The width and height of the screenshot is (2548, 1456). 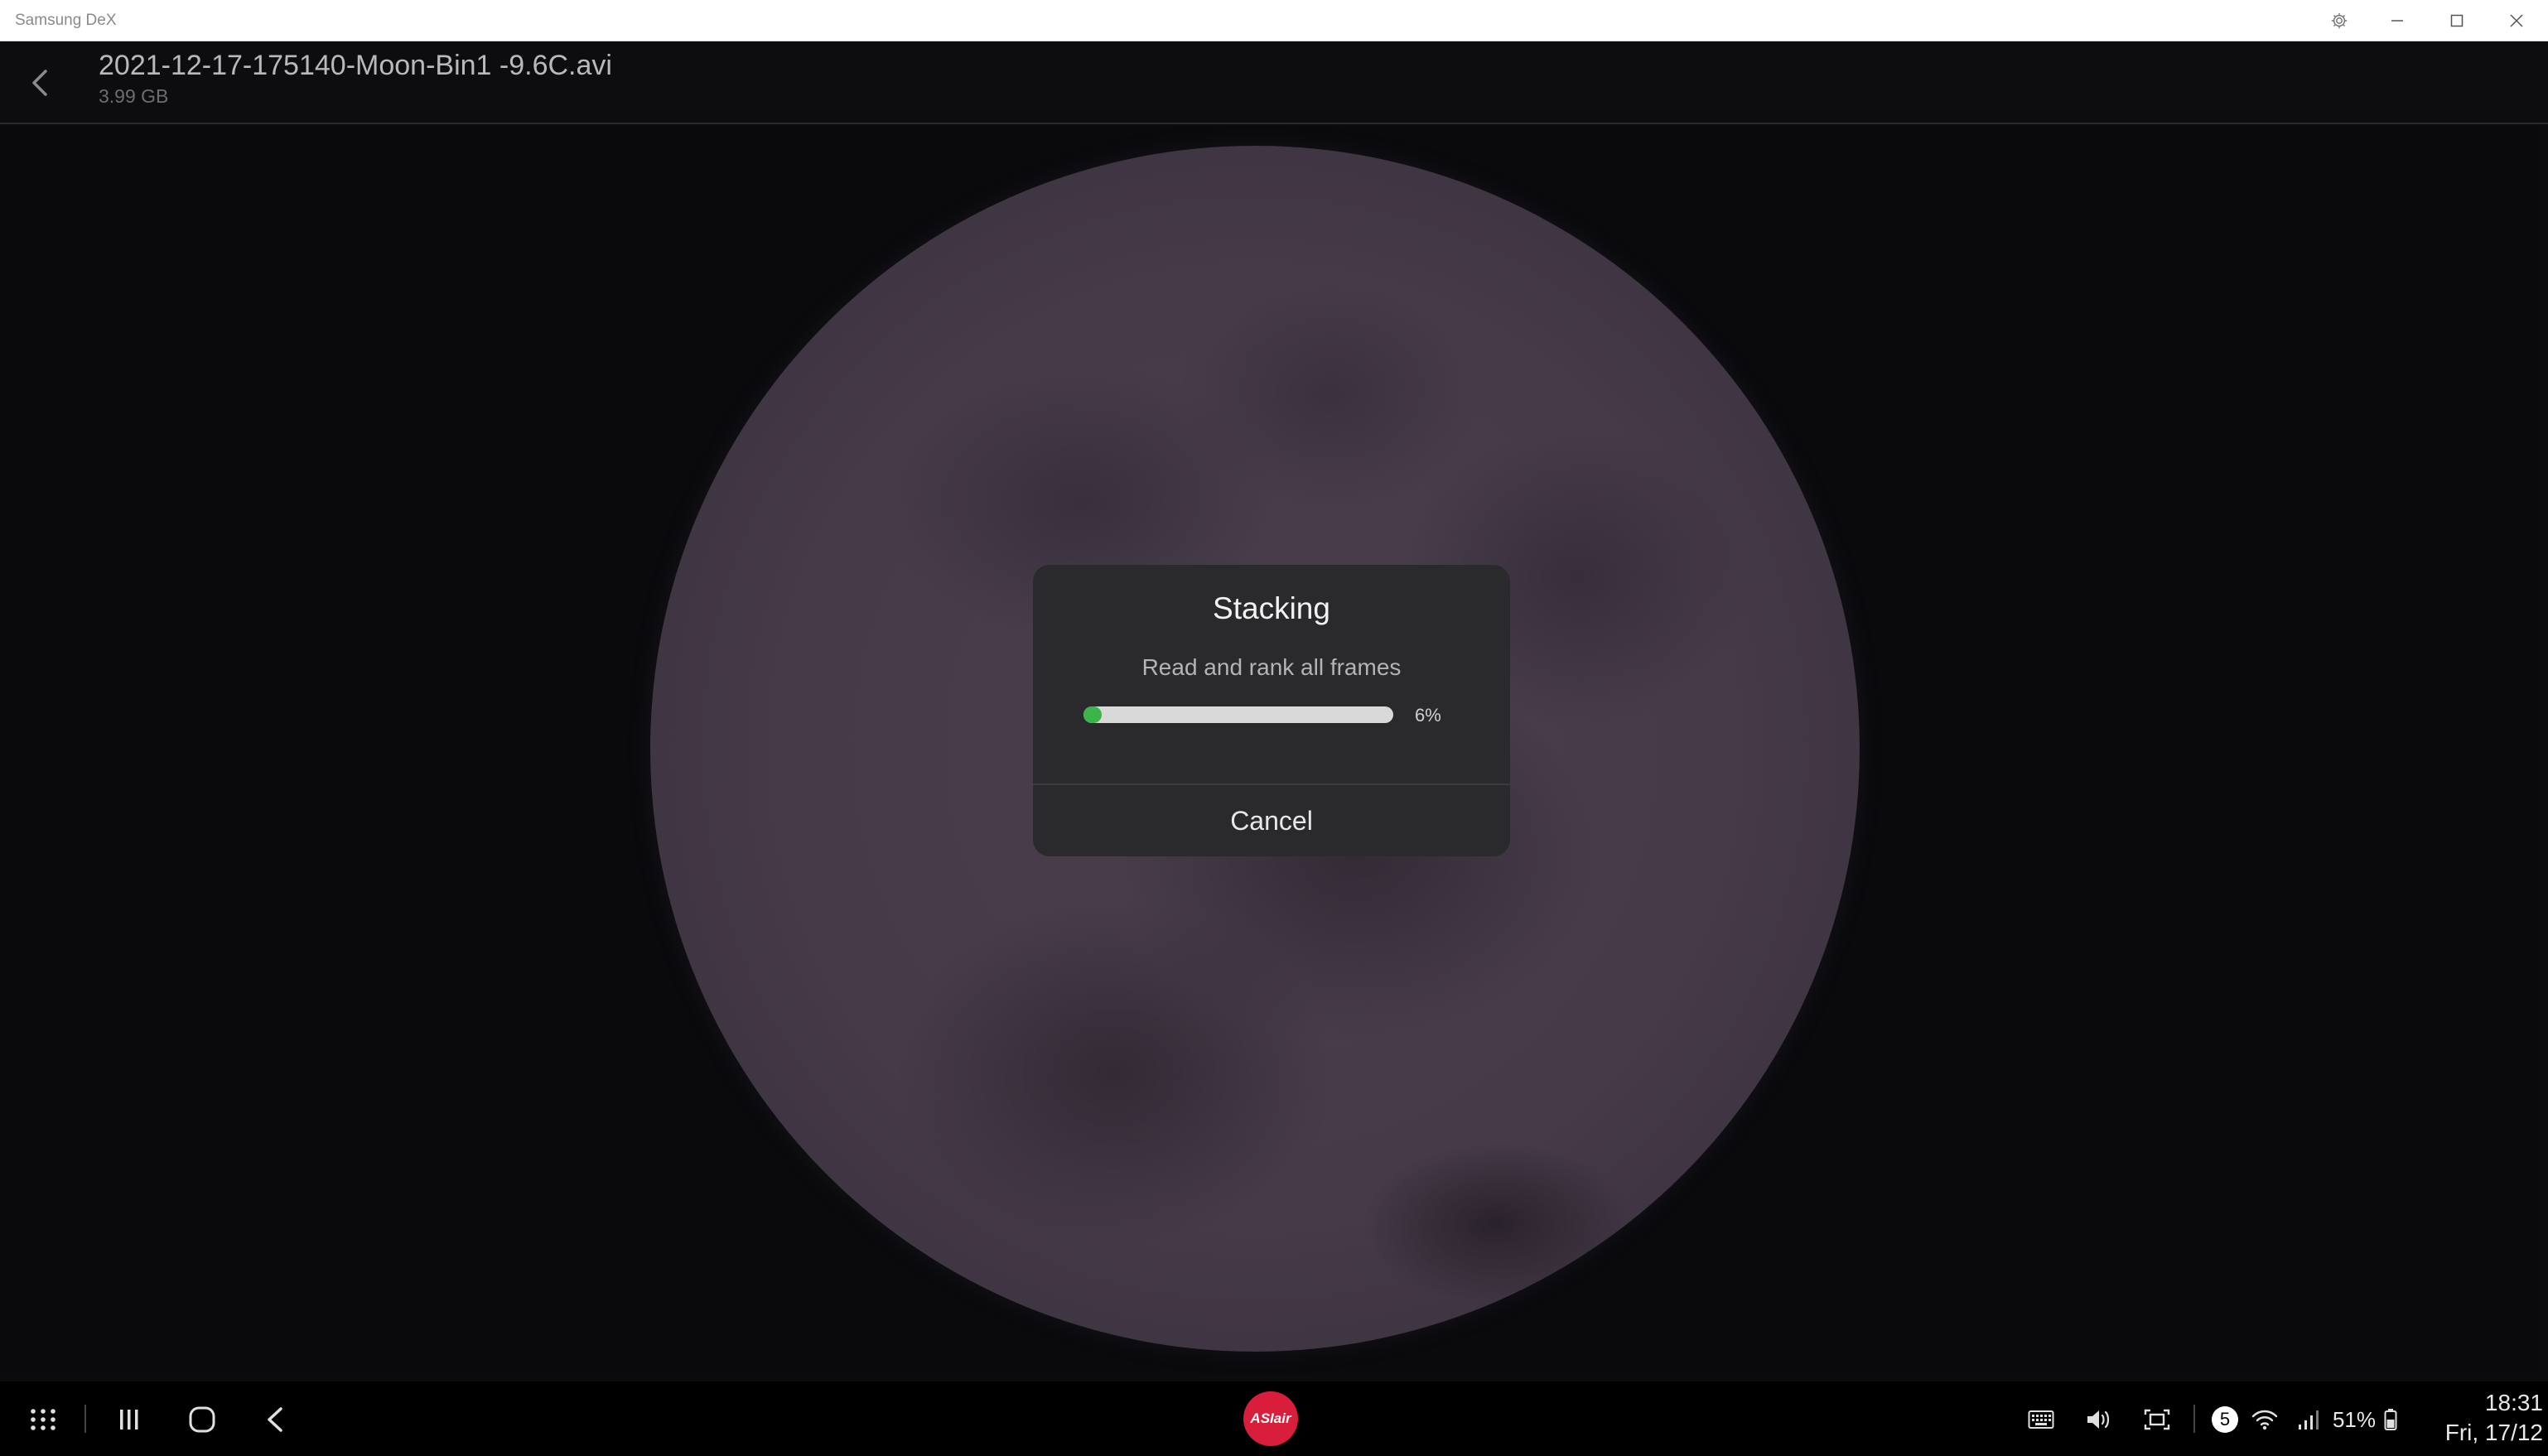 What do you see at coordinates (1238, 714) in the screenshot?
I see `progress-bar` at bounding box center [1238, 714].